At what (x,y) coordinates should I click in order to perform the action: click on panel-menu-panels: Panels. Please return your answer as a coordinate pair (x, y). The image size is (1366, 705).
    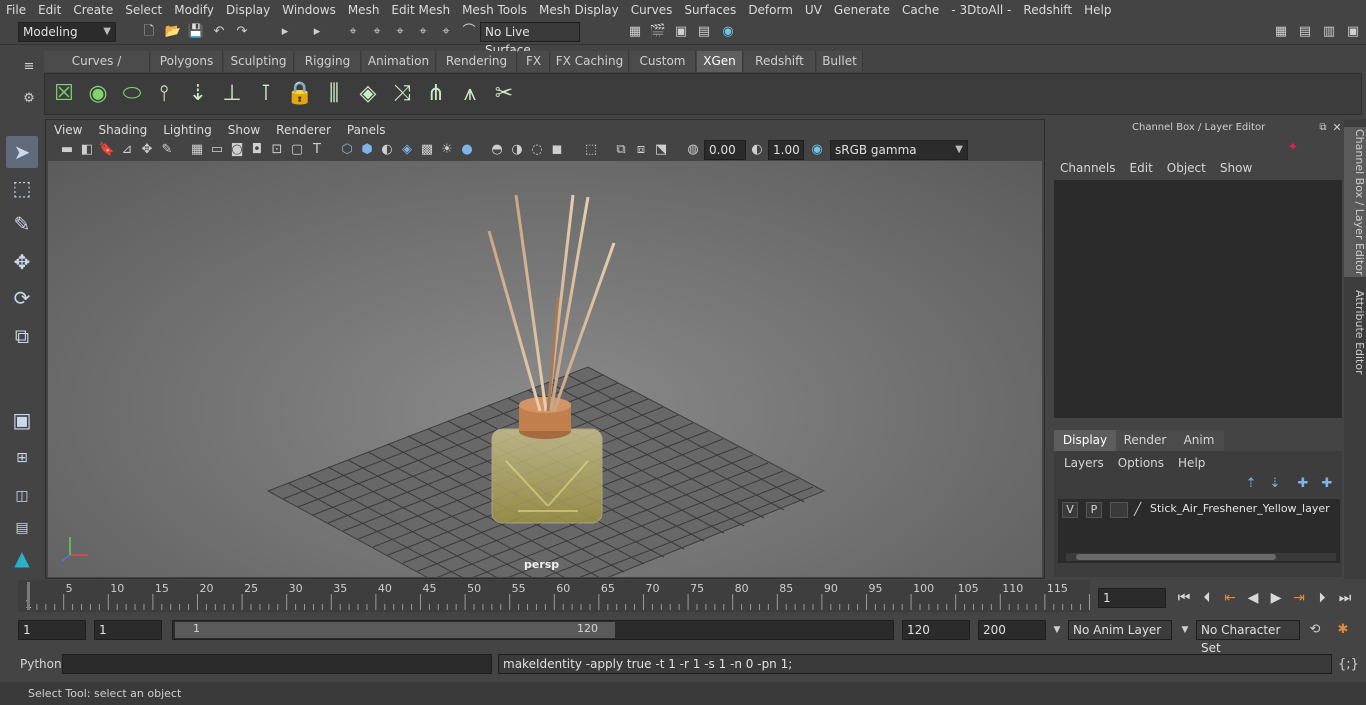
    Looking at the image, I should click on (366, 130).